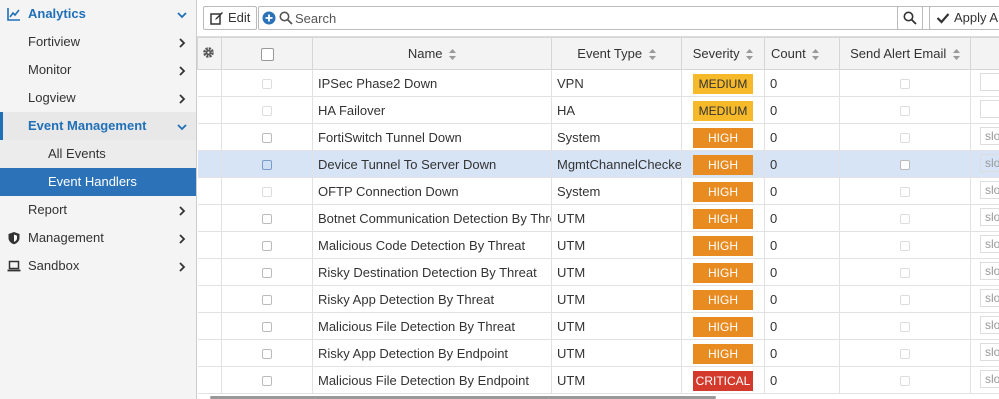  What do you see at coordinates (66, 237) in the screenshot?
I see `sidebar-label-management: Management` at bounding box center [66, 237].